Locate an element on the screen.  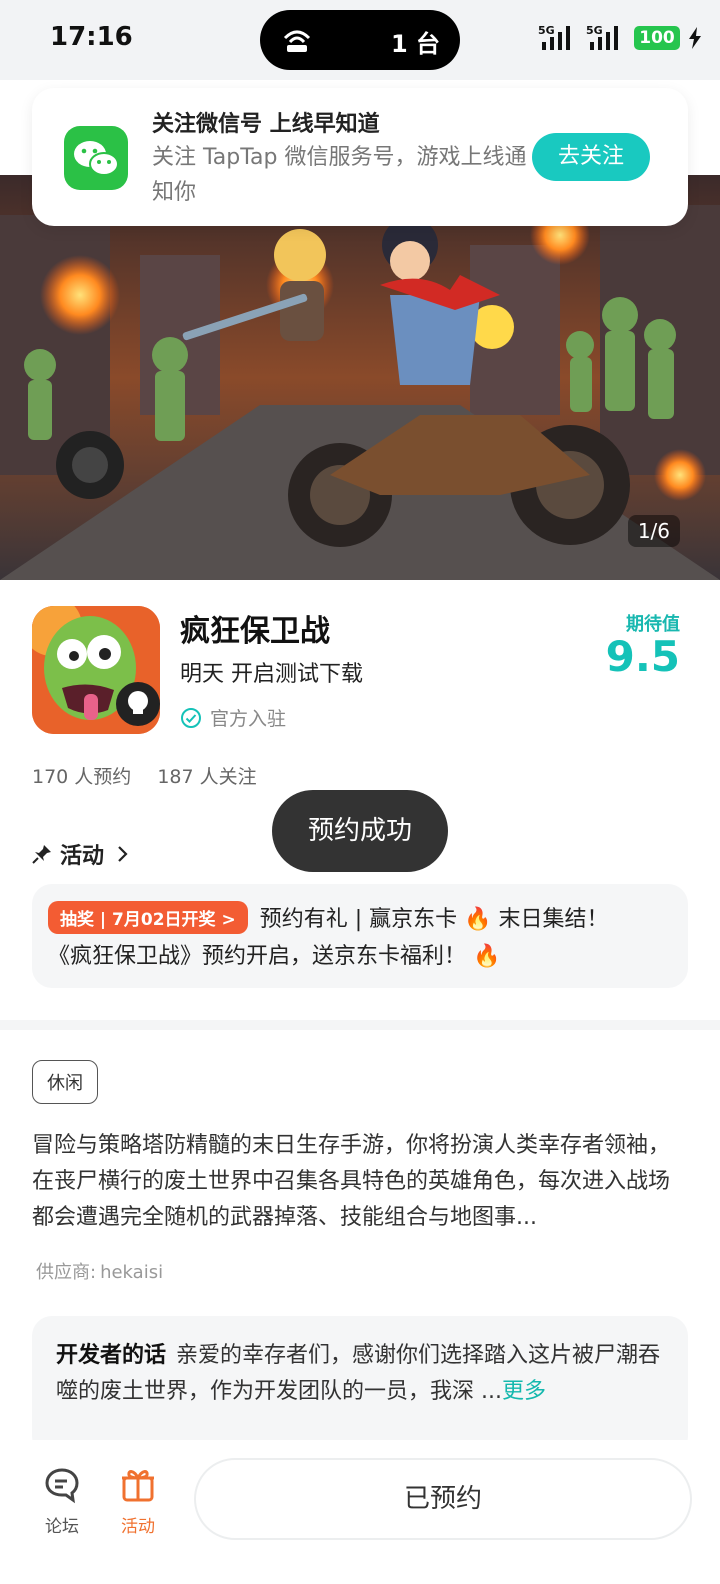
game-title: 疯狂保卫战 is located at coordinates (255, 631).